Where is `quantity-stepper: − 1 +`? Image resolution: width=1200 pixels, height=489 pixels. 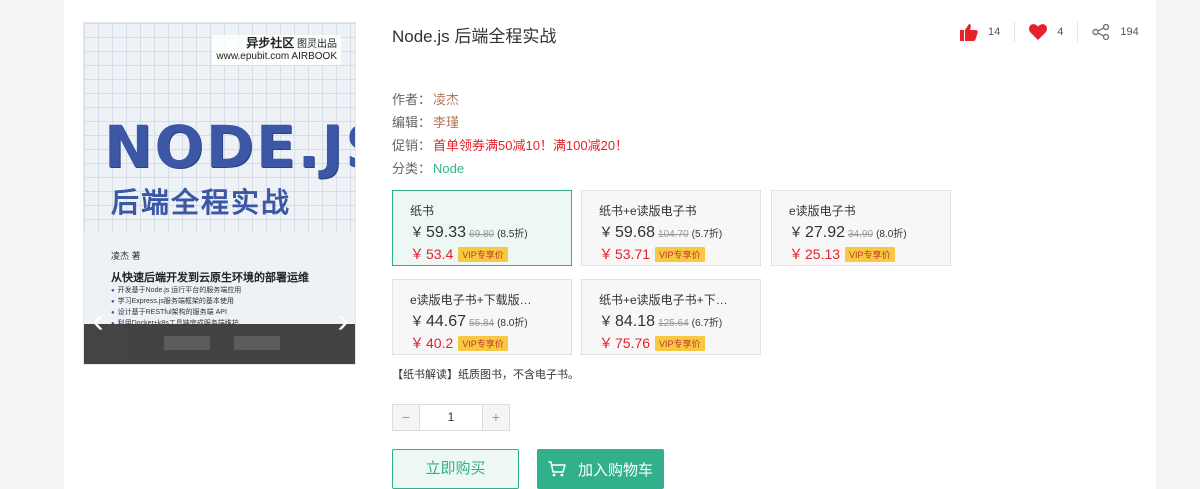 quantity-stepper: − 1 + is located at coordinates (451, 417).